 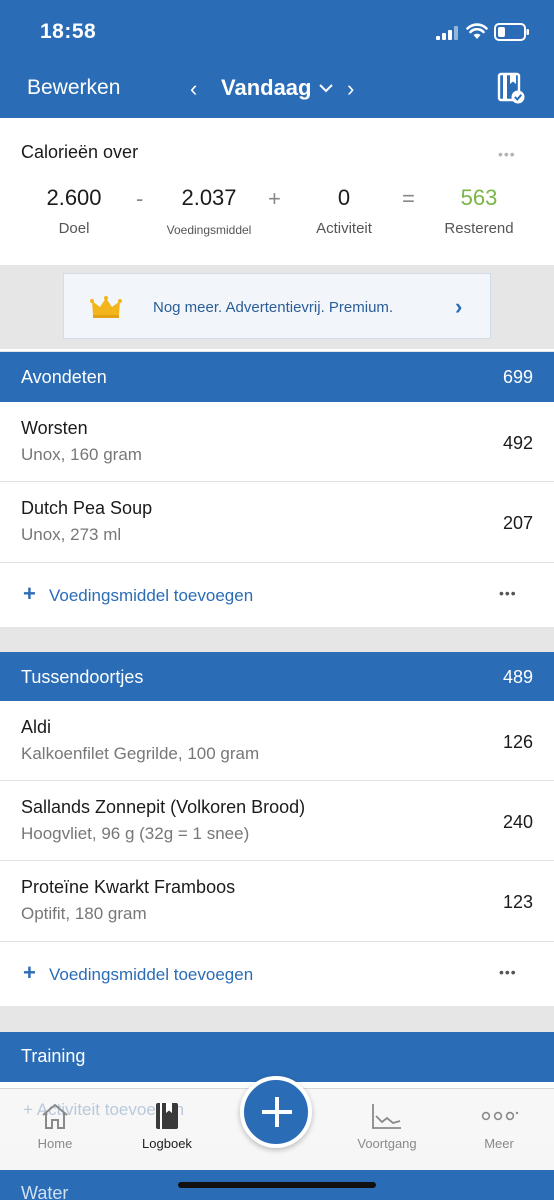 I want to click on tab-label: Logboek, so click(x=167, y=1143).